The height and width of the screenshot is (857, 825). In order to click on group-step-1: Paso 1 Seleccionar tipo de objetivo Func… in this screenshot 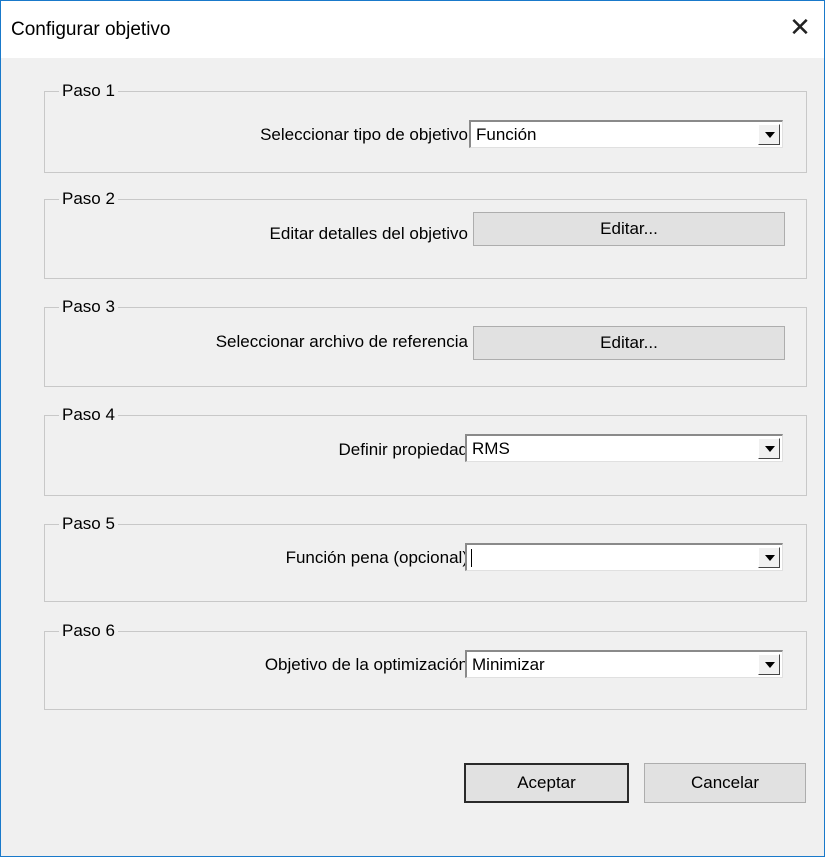, I will do `click(425, 127)`.